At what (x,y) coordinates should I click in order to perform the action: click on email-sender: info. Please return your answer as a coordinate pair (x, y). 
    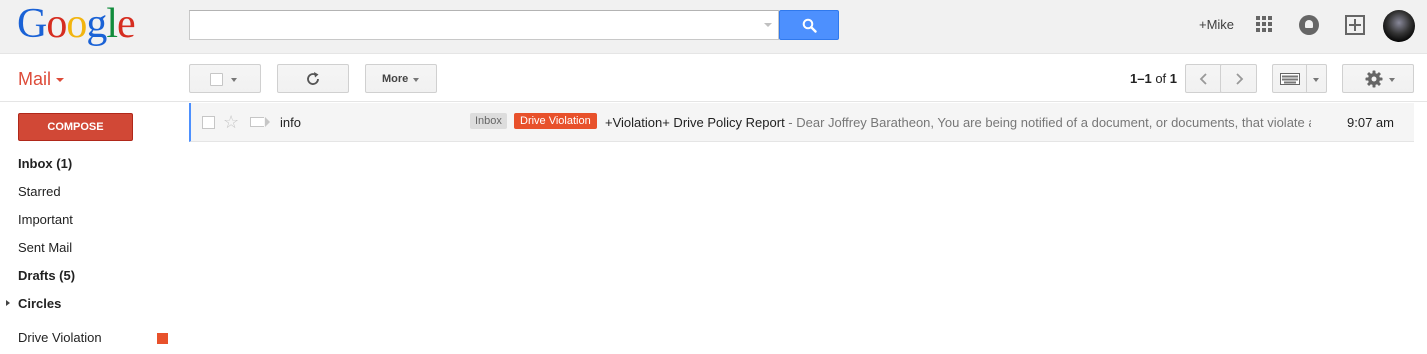
    Looking at the image, I should click on (290, 122).